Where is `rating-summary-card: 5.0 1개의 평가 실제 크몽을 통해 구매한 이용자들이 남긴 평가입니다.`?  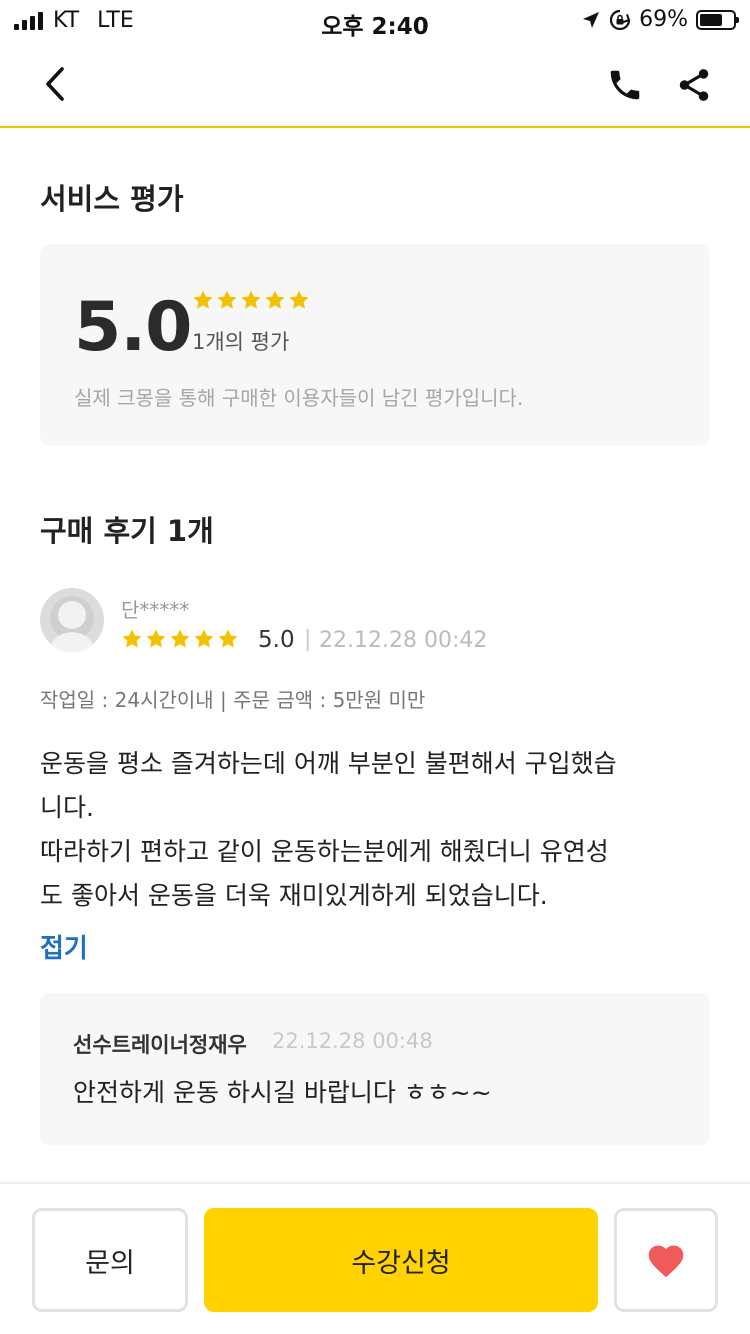
rating-summary-card: 5.0 1개의 평가 실제 크몽을 통해 구매한 이용자들이 남긴 평가입니다. is located at coordinates (375, 345).